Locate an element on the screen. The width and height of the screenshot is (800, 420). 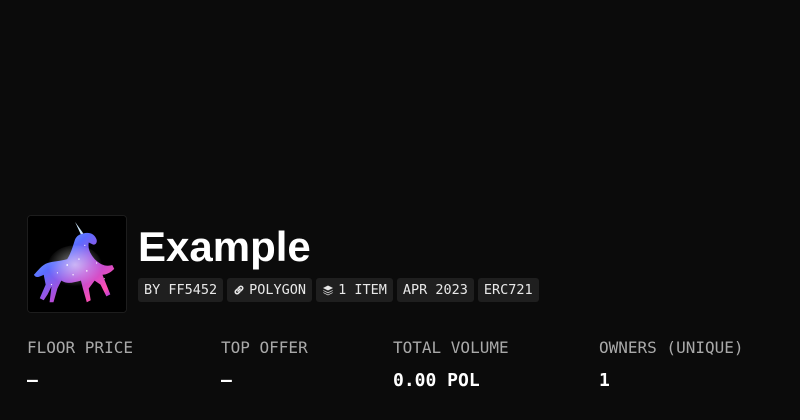
date-label: APR 2023 is located at coordinates (435, 290).